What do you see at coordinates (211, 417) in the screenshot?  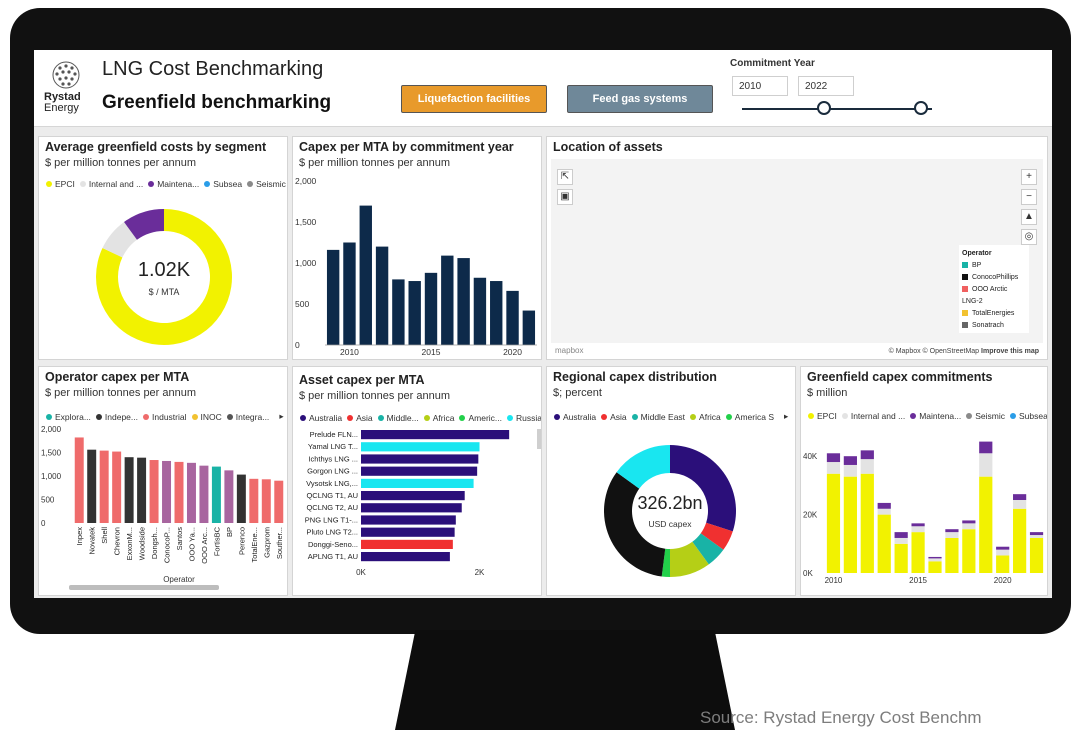 I see `legend-item: INOC` at bounding box center [211, 417].